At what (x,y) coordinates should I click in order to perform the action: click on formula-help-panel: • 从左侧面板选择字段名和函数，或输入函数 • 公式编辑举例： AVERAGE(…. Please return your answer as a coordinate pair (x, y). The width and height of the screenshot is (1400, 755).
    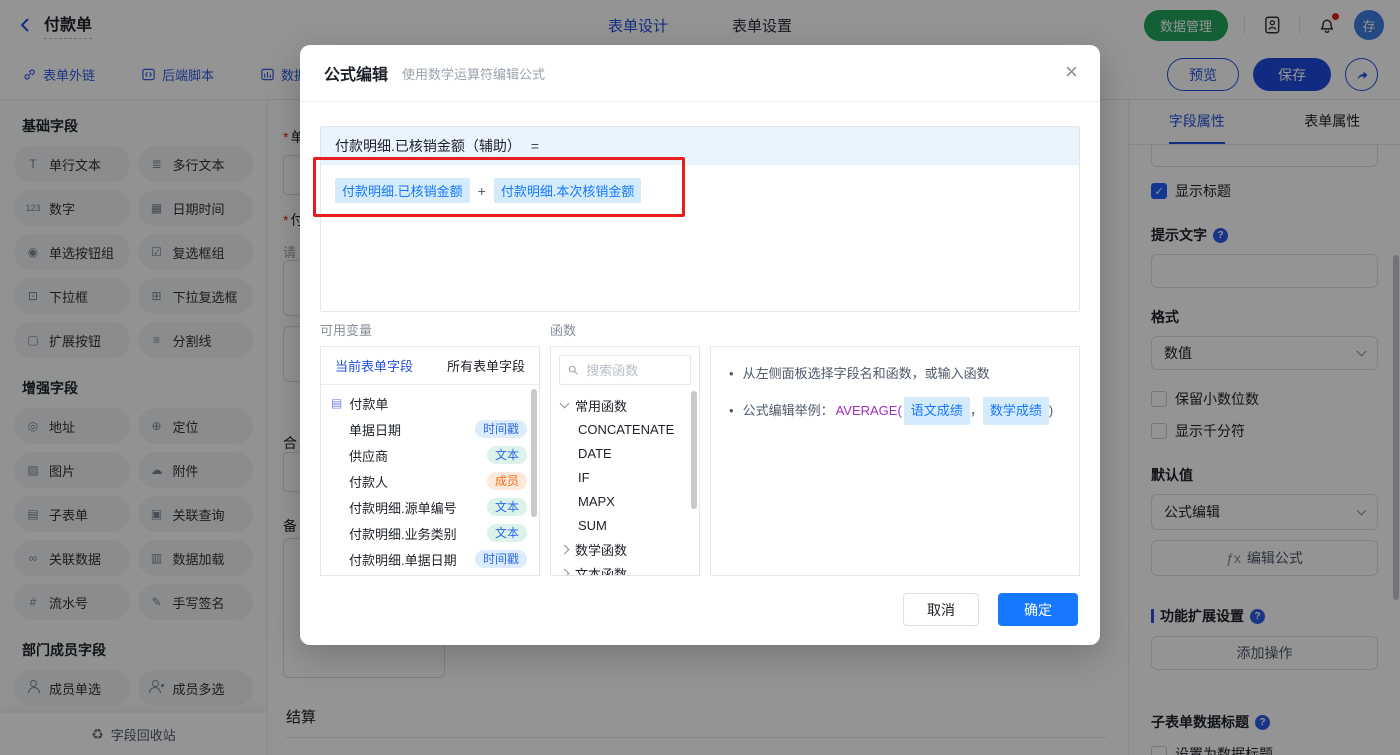
    Looking at the image, I should click on (895, 461).